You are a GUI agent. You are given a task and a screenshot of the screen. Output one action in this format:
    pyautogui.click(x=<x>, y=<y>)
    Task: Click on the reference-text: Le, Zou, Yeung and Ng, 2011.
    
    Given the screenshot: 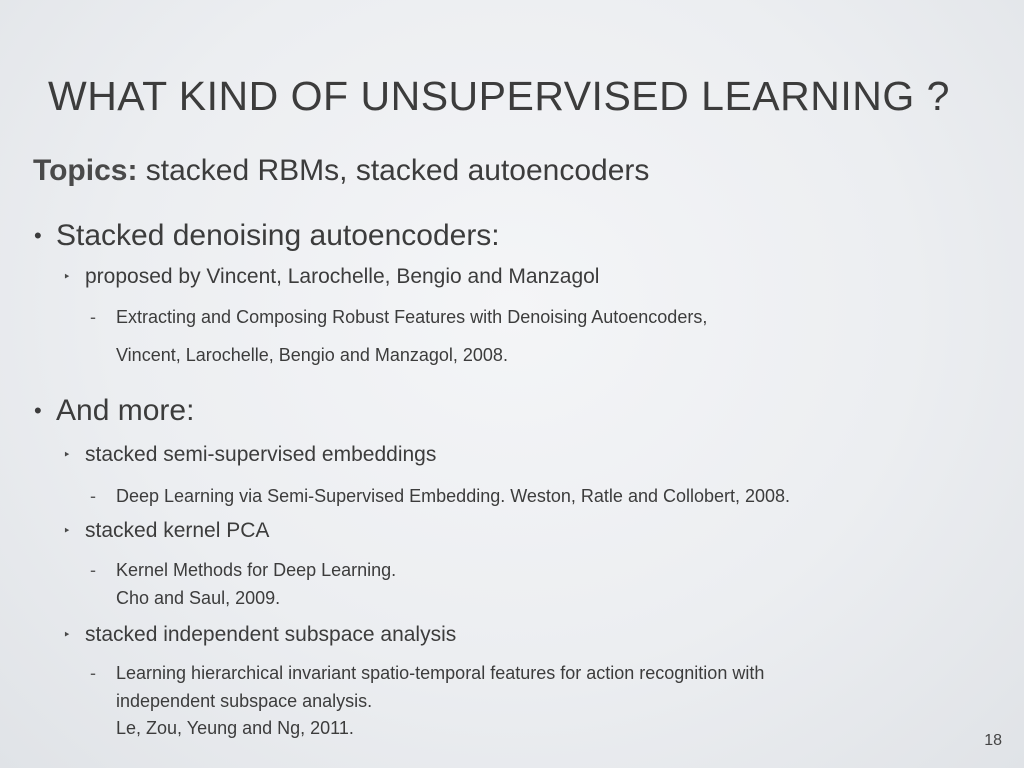 What is the action you would take?
    pyautogui.click(x=235, y=728)
    